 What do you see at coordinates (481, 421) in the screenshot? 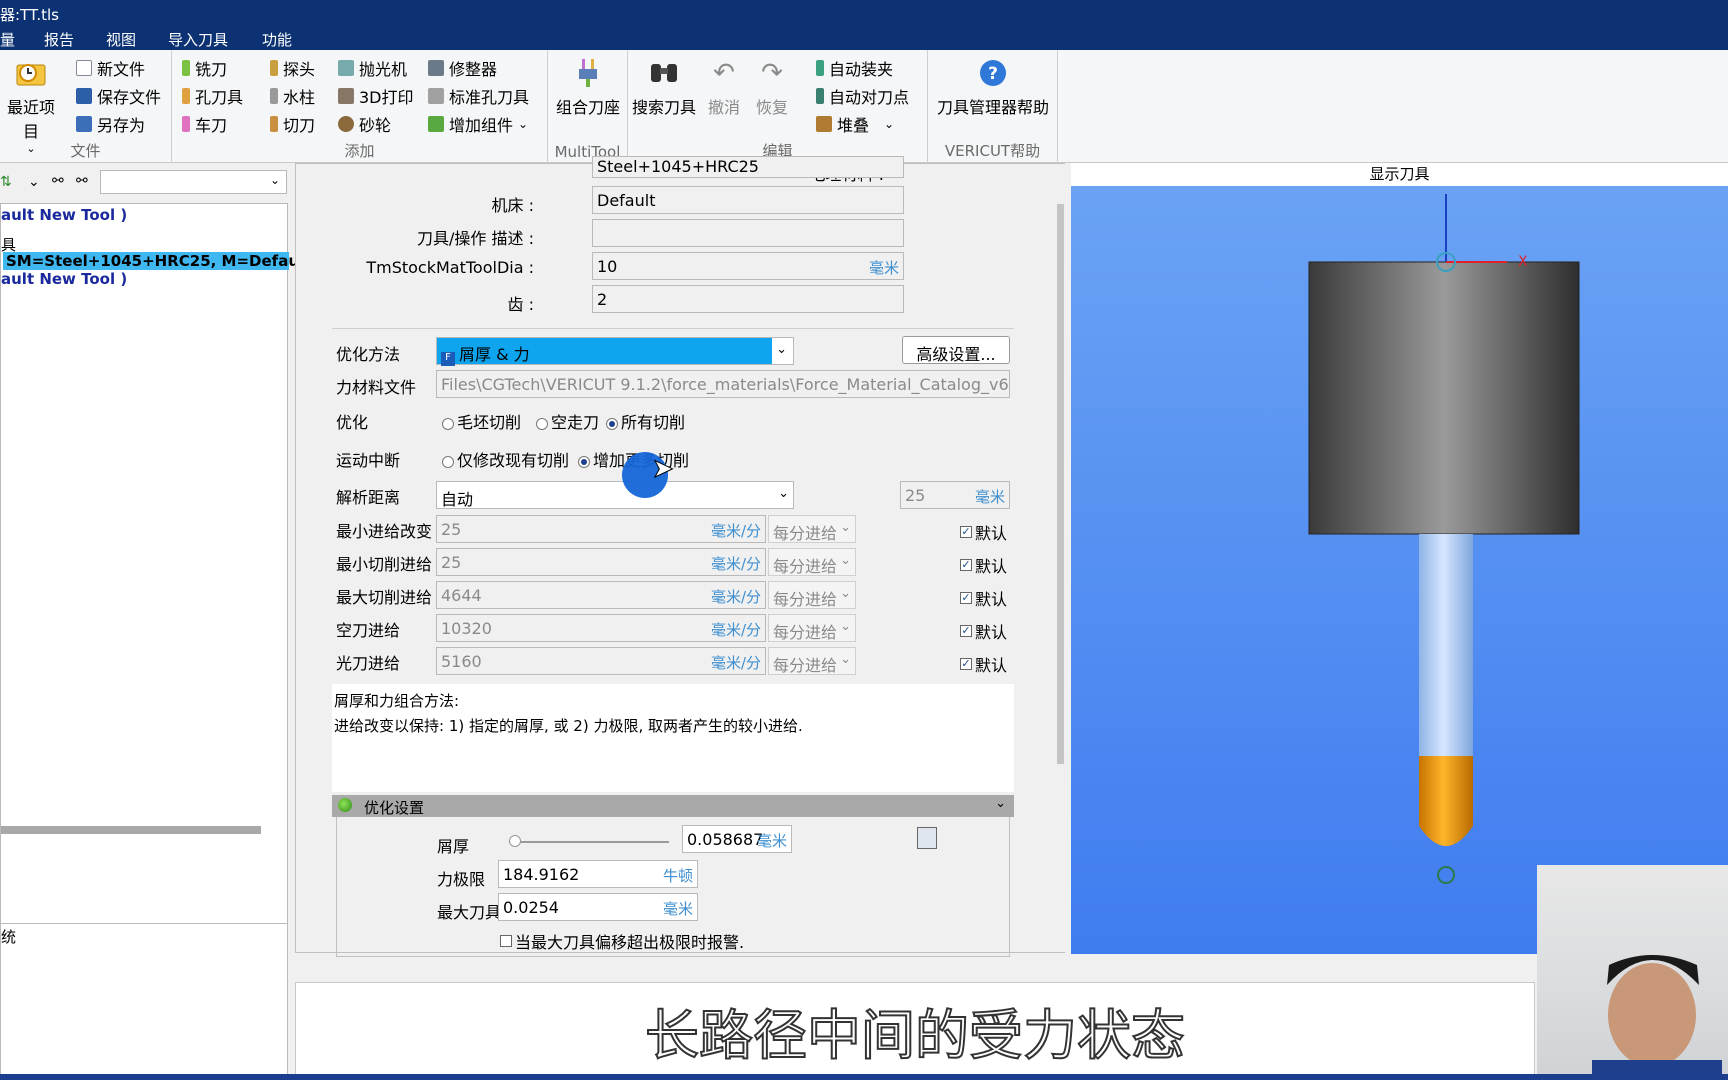
I see `optimize-stock-radio: 毛坯切削` at bounding box center [481, 421].